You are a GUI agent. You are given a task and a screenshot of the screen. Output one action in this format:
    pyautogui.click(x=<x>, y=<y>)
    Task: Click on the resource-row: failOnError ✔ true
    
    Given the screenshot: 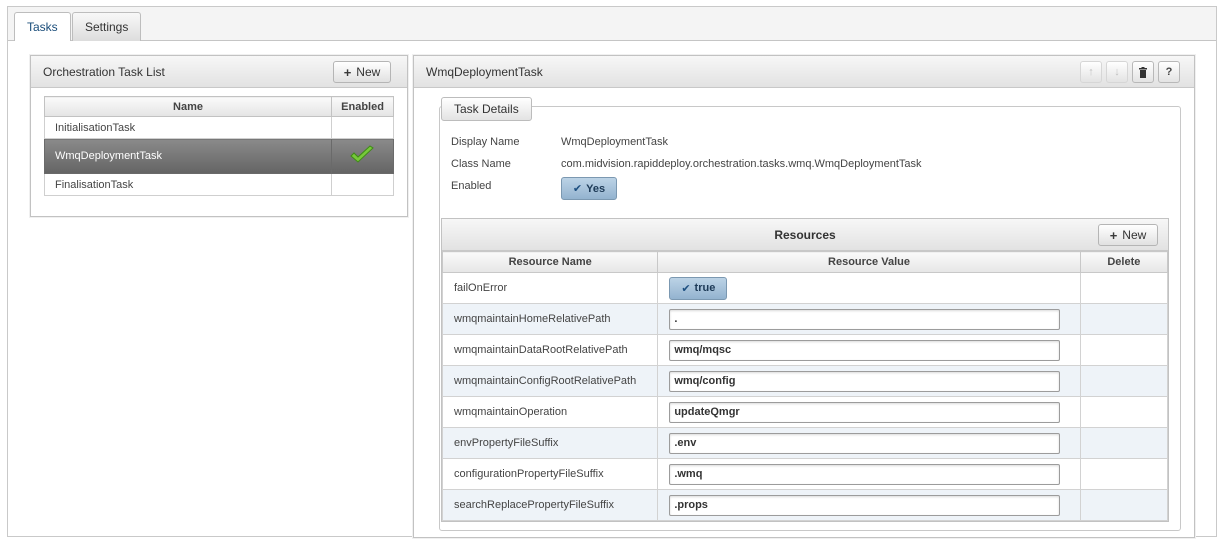 What is the action you would take?
    pyautogui.click(x=805, y=288)
    